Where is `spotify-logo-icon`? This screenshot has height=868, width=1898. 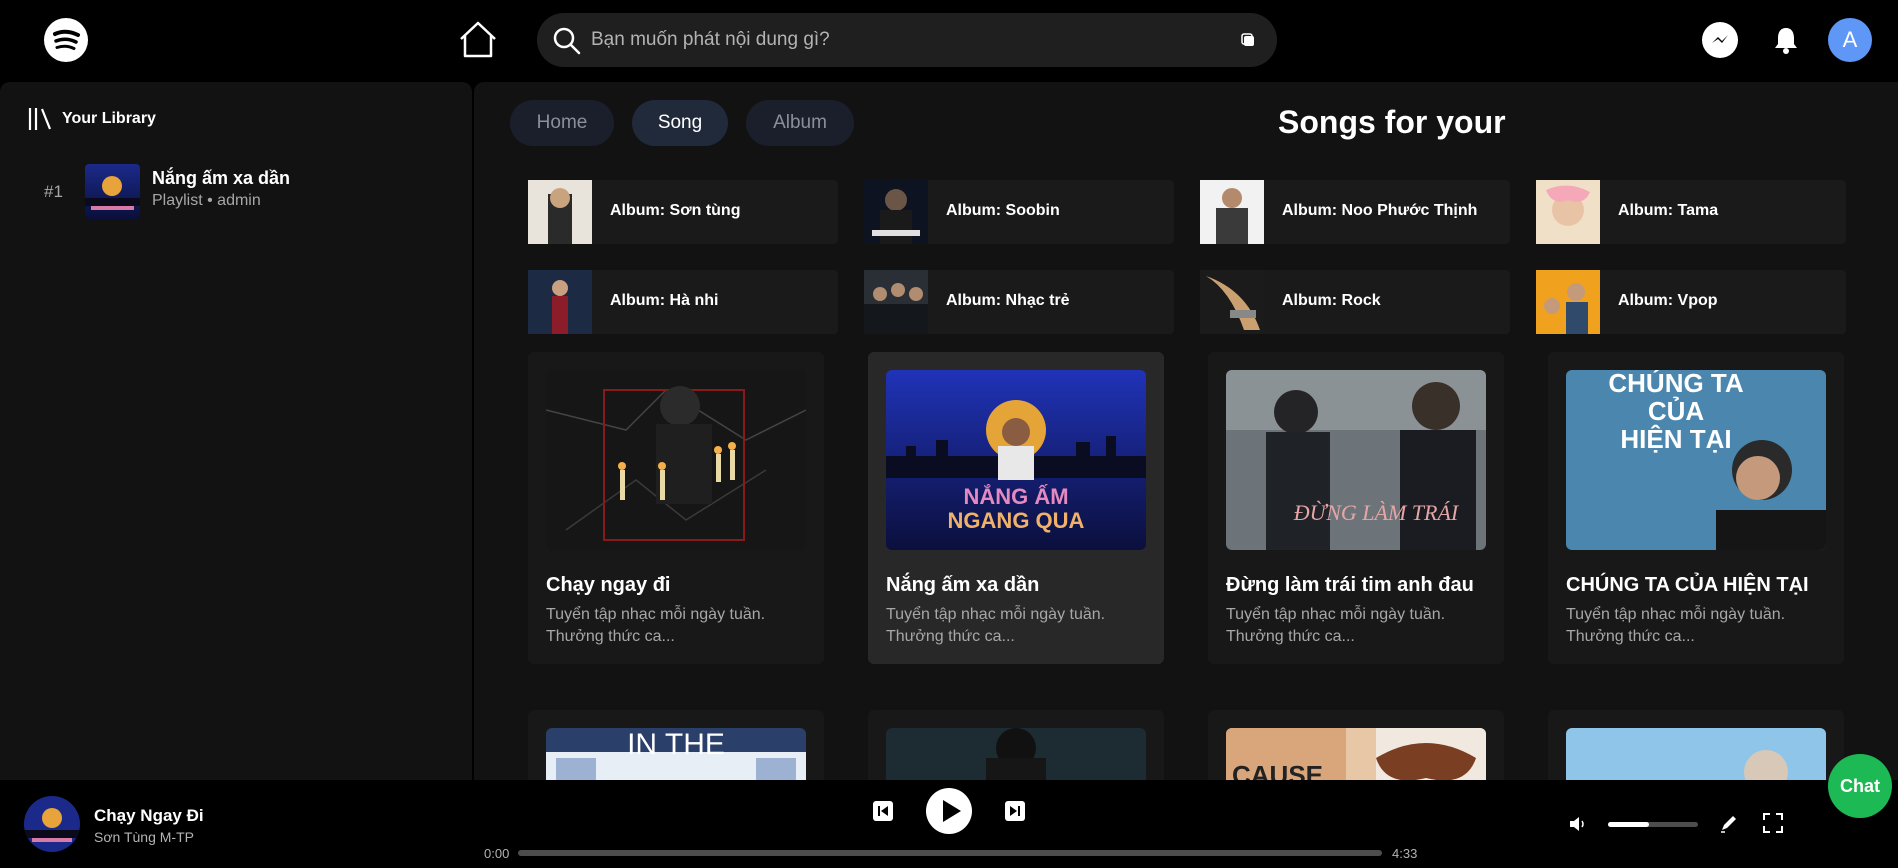
spotify-logo-icon is located at coordinates (66, 40).